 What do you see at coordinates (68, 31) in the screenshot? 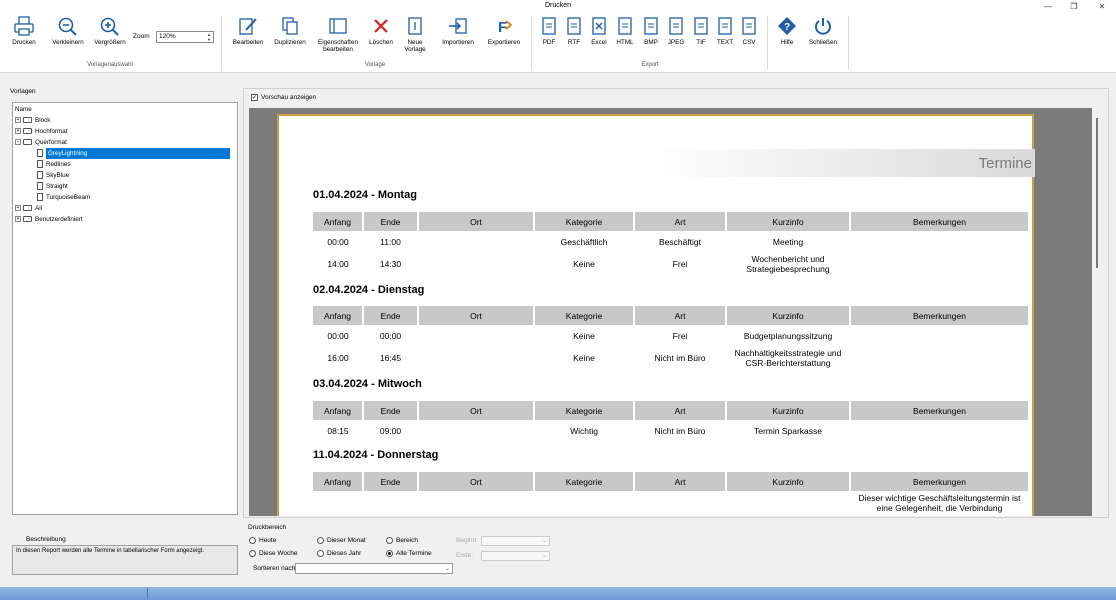
I see `verkleinern-button: Verkleinern` at bounding box center [68, 31].